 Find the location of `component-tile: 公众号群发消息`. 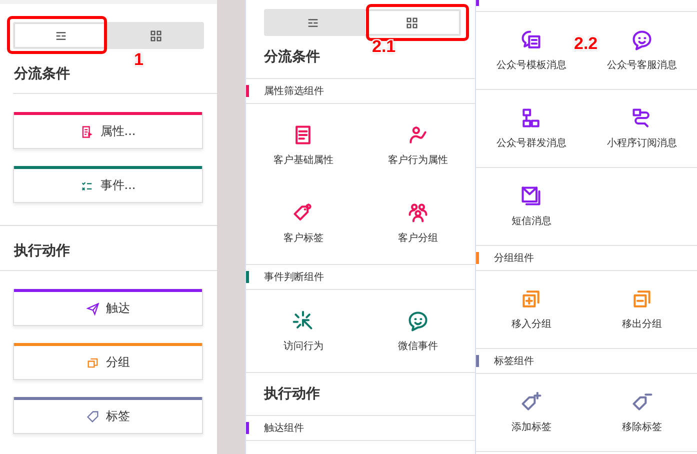

component-tile: 公众号群发消息 is located at coordinates (531, 128).